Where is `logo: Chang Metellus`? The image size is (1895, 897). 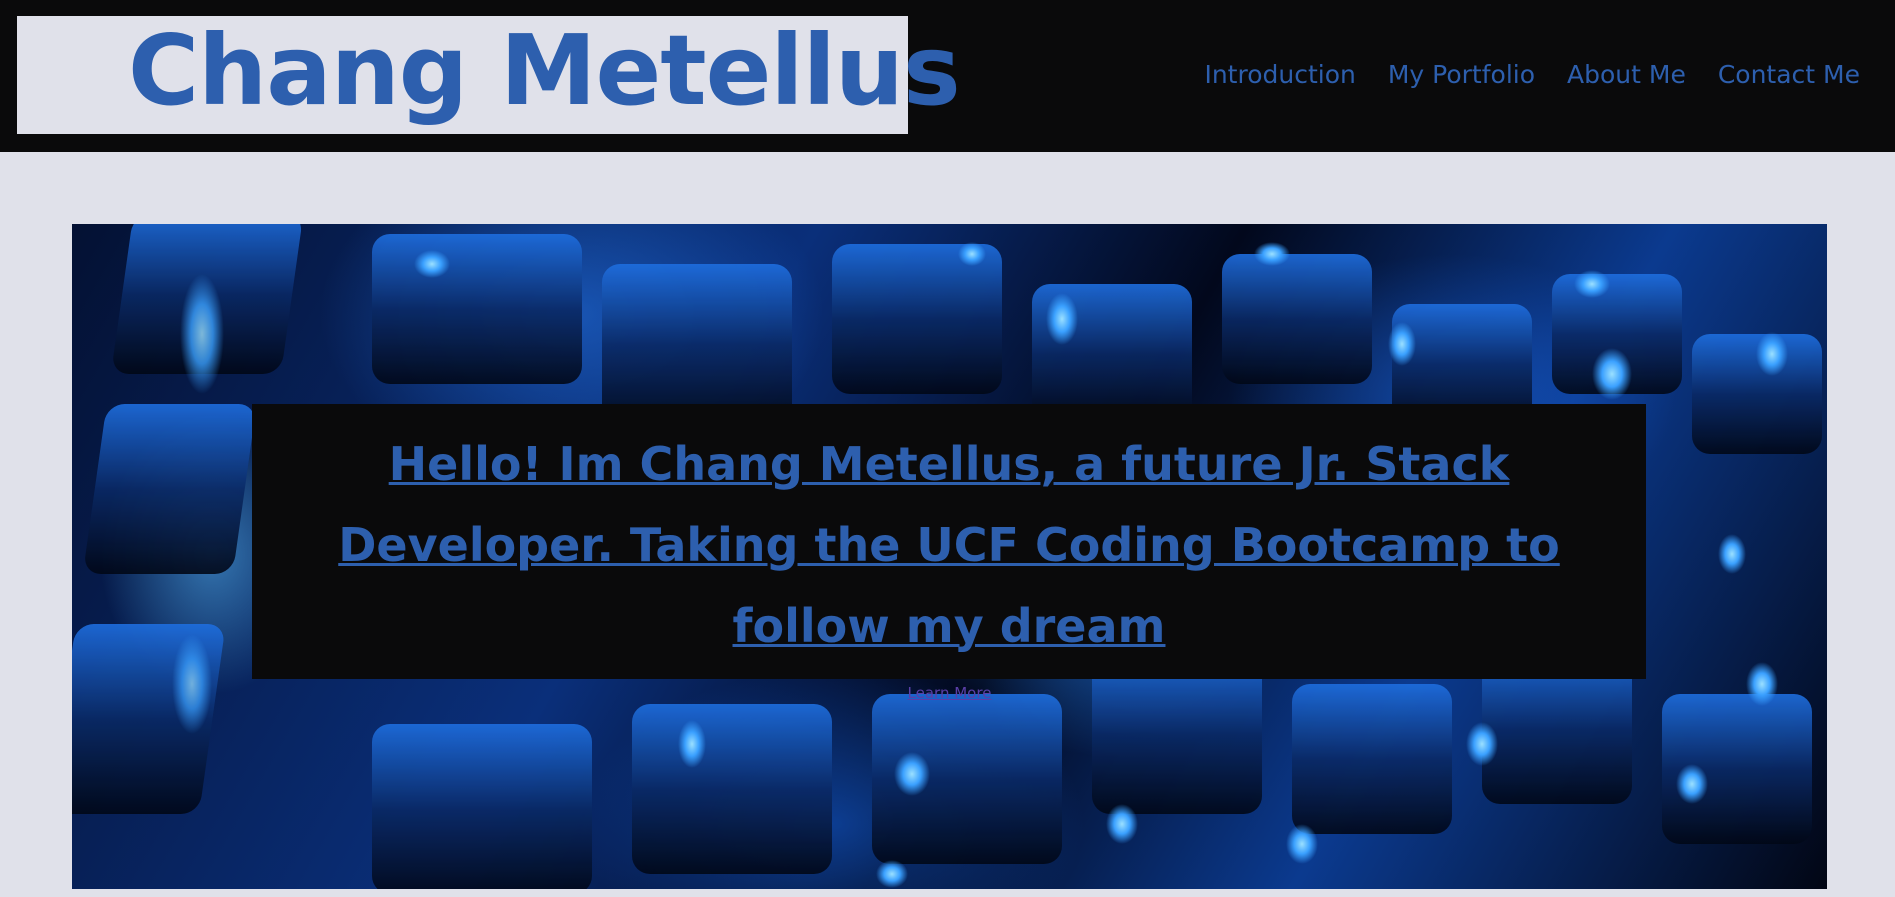
logo: Chang Metellus is located at coordinates (489, 74).